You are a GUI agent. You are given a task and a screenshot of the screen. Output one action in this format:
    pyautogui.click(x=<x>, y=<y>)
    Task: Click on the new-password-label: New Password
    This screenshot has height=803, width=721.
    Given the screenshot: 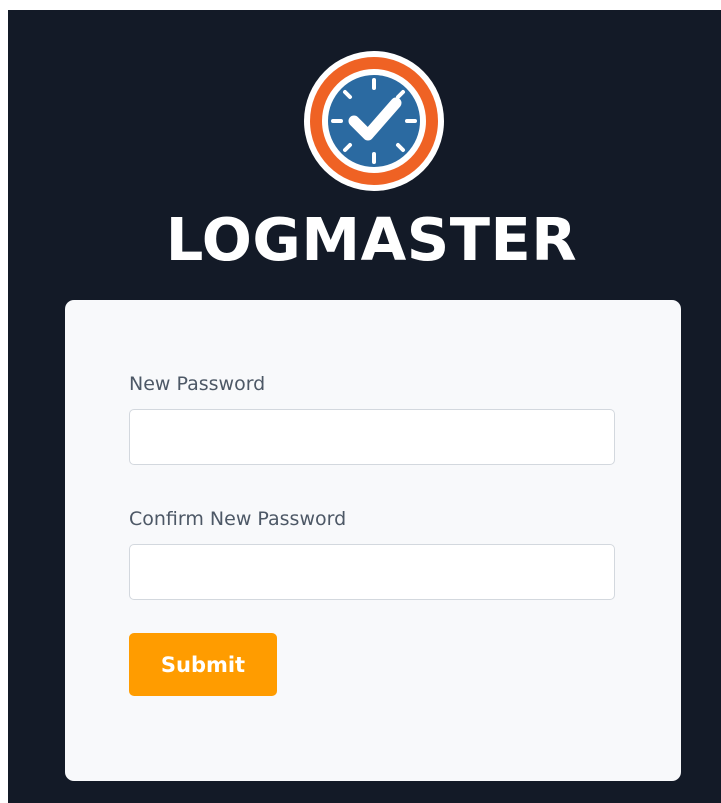 What is the action you would take?
    pyautogui.click(x=197, y=384)
    